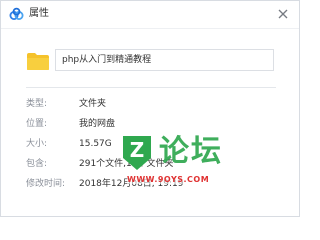 This screenshot has height=240, width=320. What do you see at coordinates (38, 61) in the screenshot?
I see `folder-icon` at bounding box center [38, 61].